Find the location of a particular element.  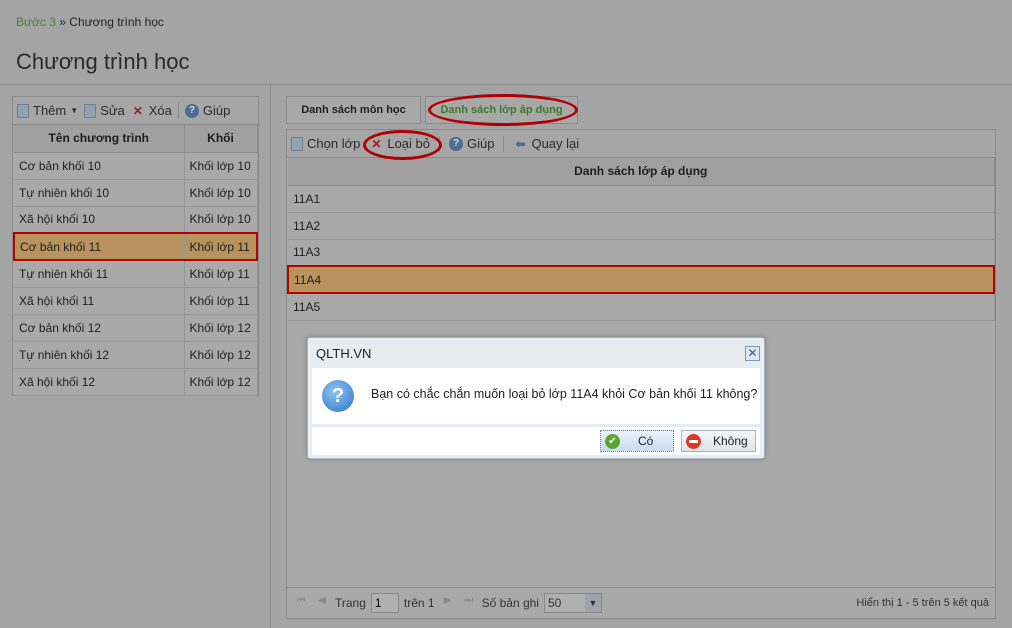

program-name-cell: Cơ bản khối 11 is located at coordinates (99, 246).